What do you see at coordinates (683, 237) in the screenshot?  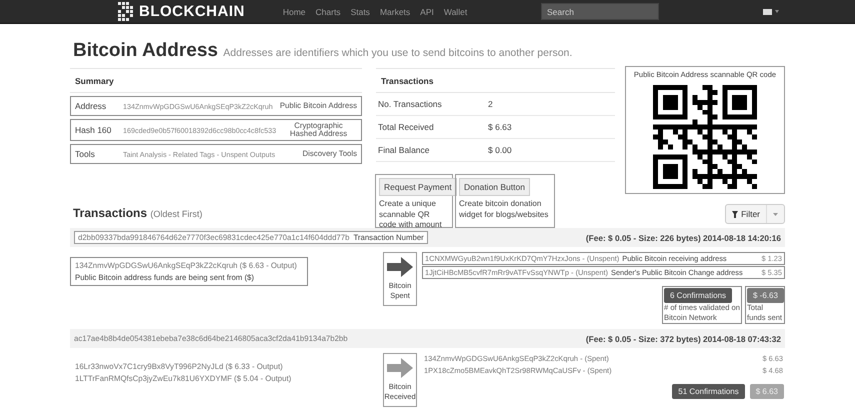 I see `fee-text: (Fee: $ 0.05 - Size: 226 bytes) 2014-08-18 14:20:16` at bounding box center [683, 237].